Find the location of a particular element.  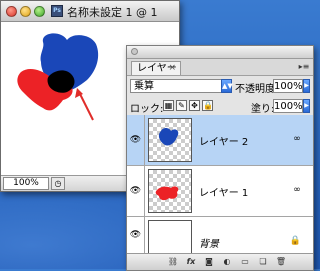

lock-label: ロック: is located at coordinates (147, 109).